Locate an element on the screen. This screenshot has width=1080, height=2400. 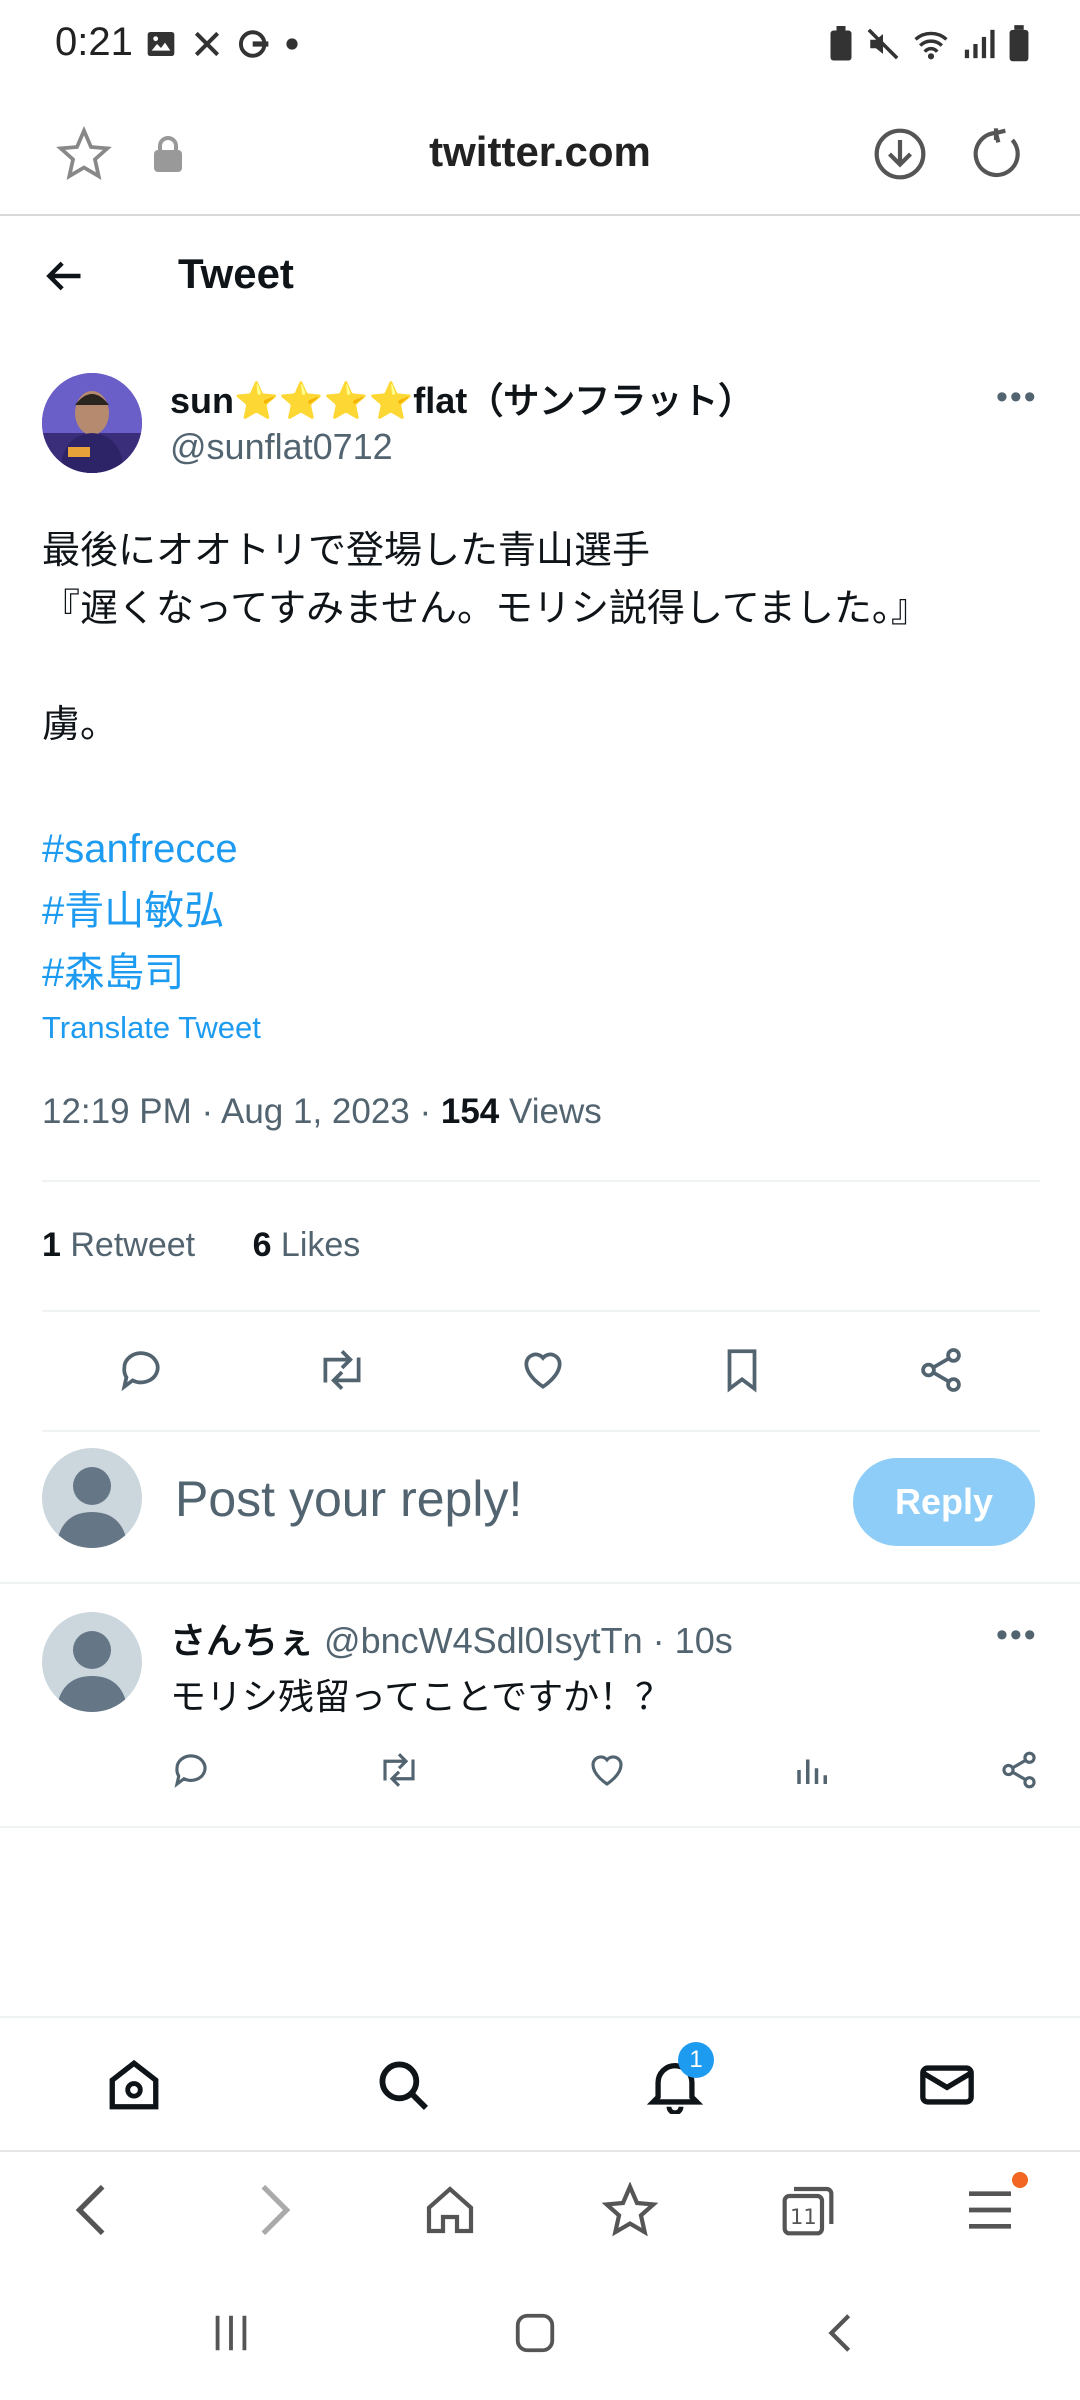
tweet-timestamp: 12:19 PM · Aug 1, 2023 · is located at coordinates (241, 1111).